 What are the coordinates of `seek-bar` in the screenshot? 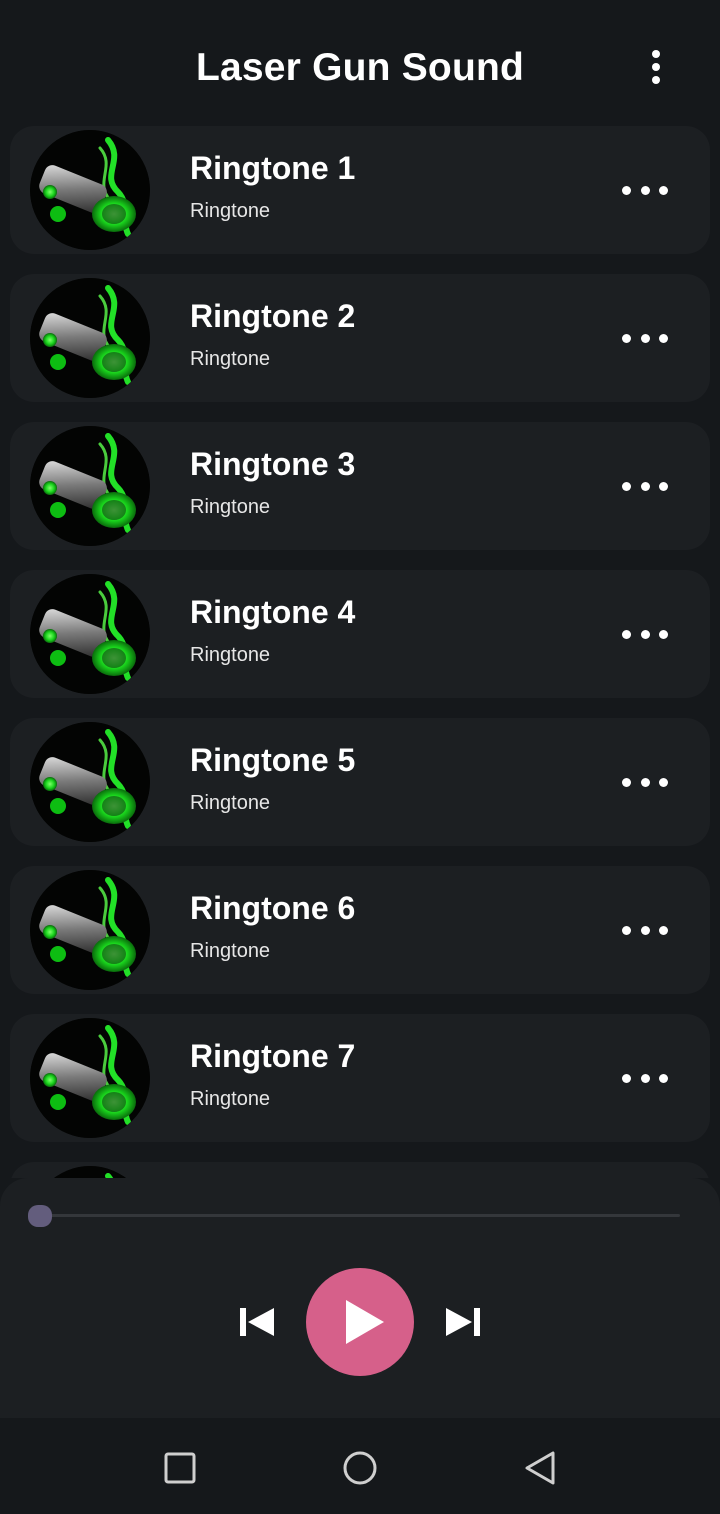 It's located at (360, 1215).